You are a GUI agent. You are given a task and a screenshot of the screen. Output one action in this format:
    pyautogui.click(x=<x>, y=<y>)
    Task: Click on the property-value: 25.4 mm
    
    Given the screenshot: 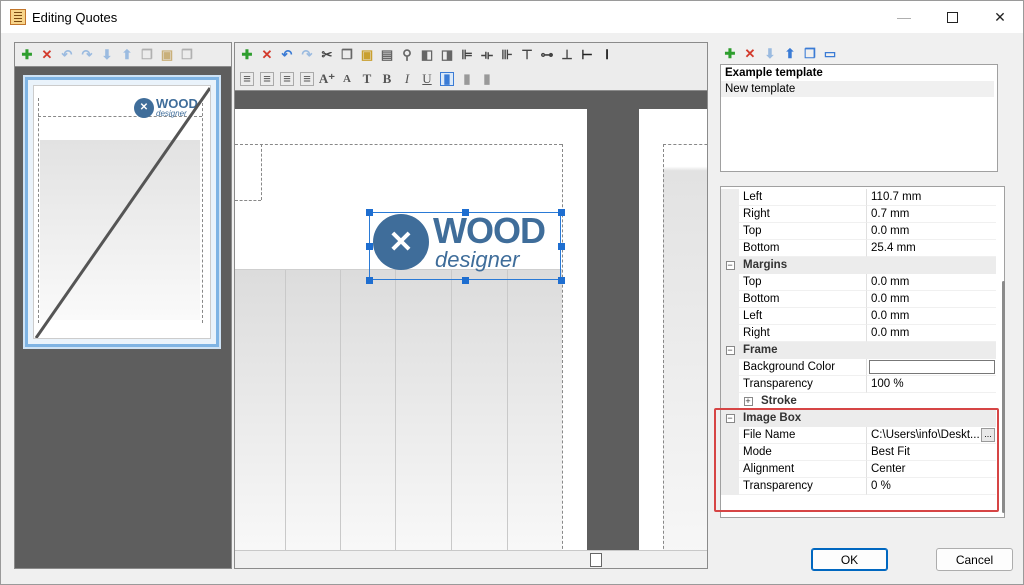 What is the action you would take?
    pyautogui.click(x=931, y=248)
    